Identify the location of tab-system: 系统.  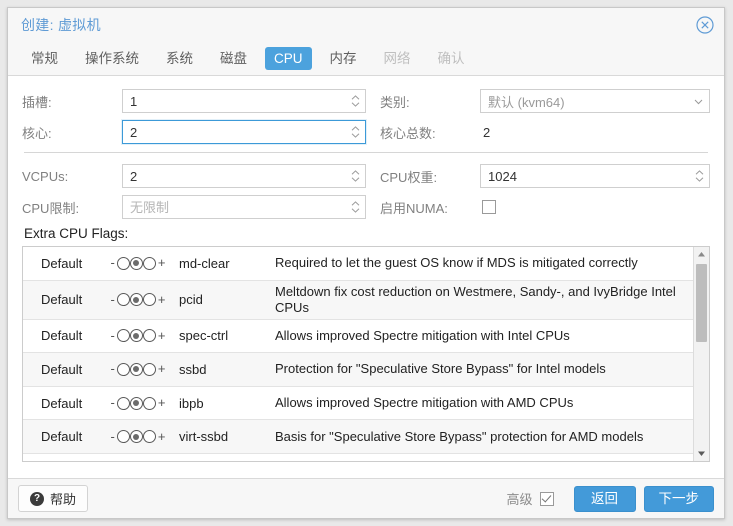
(179, 58).